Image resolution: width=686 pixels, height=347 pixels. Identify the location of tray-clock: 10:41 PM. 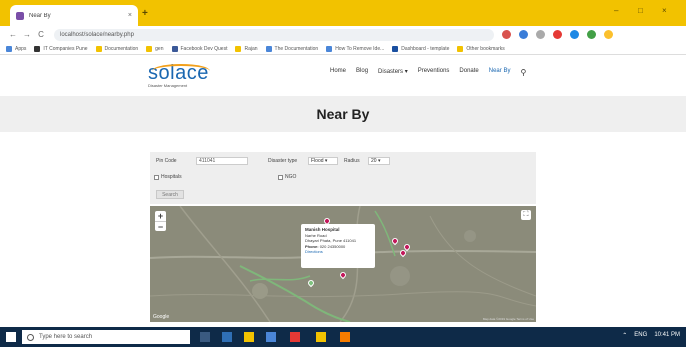
(667, 335).